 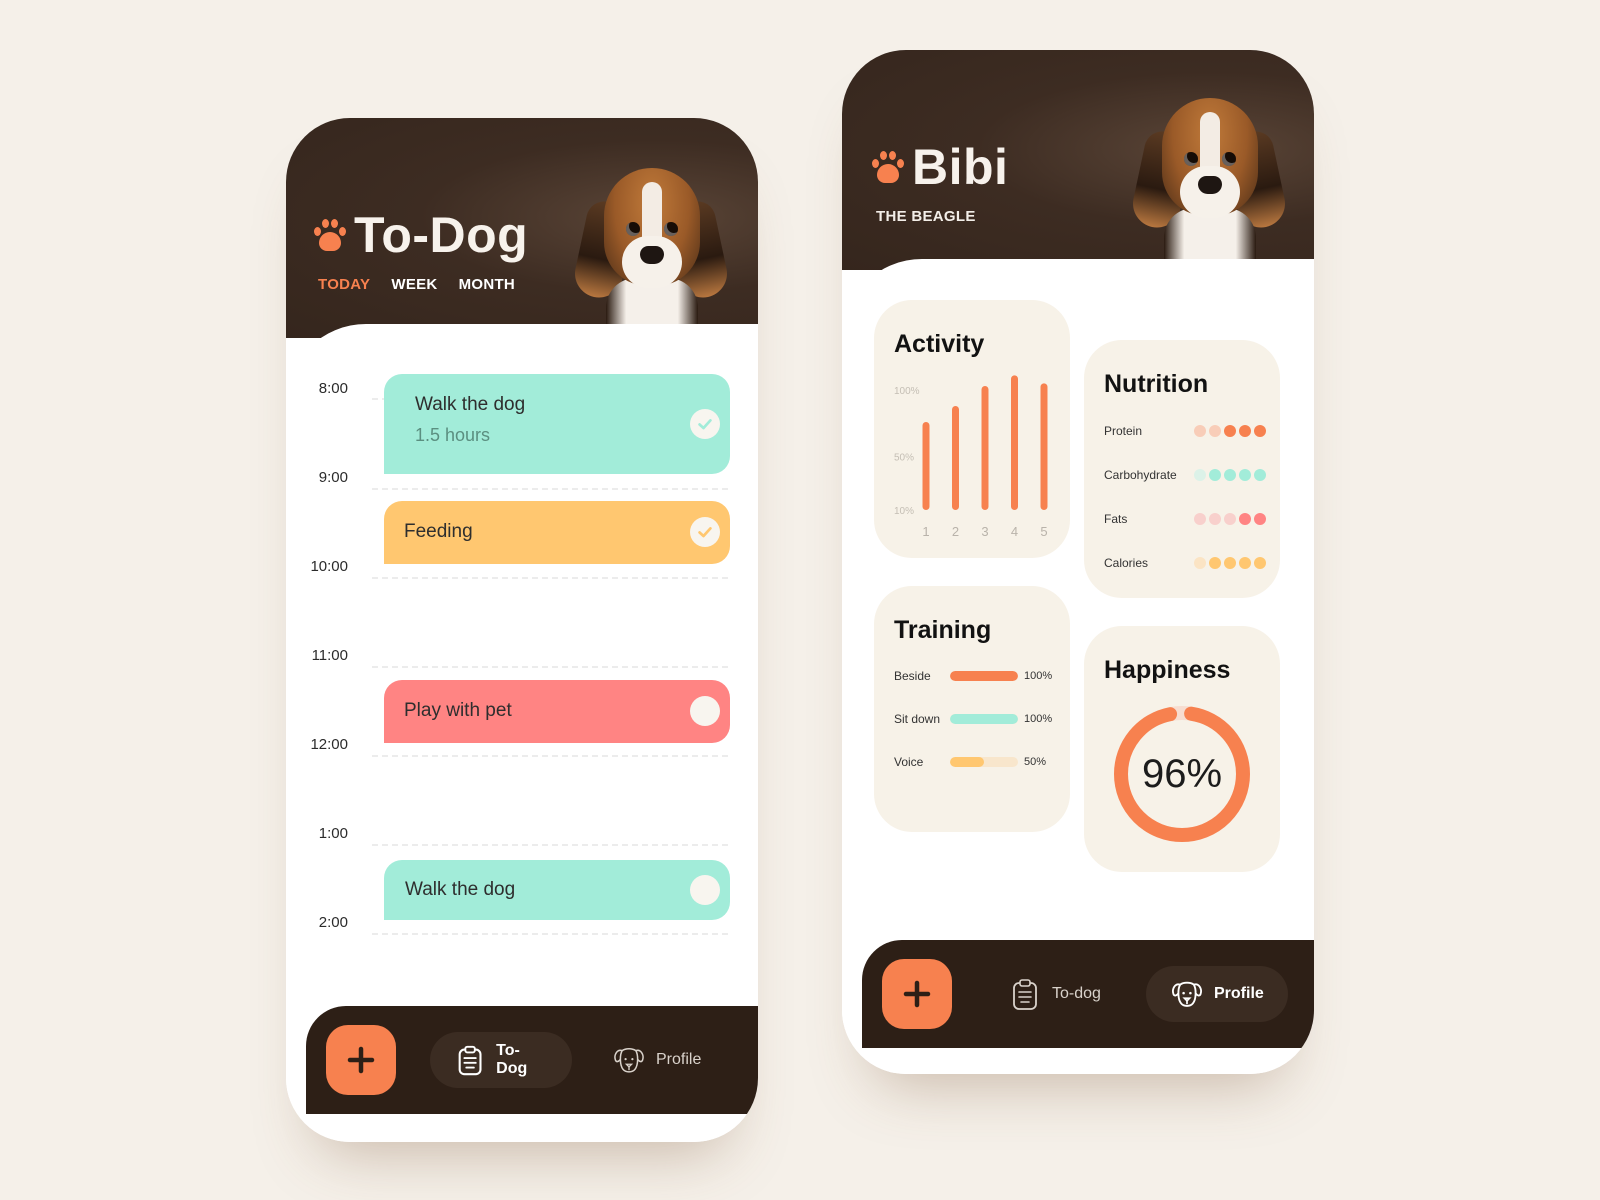 I want to click on add-button, so click(x=917, y=994).